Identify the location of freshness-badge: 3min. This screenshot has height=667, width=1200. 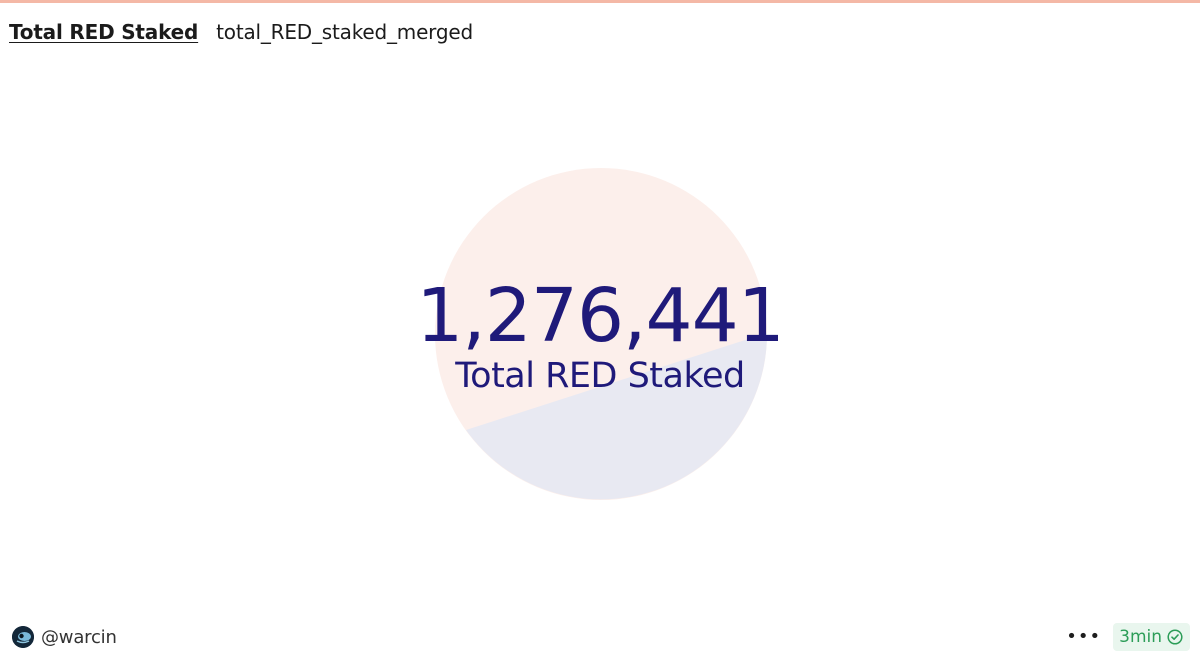
(1151, 637).